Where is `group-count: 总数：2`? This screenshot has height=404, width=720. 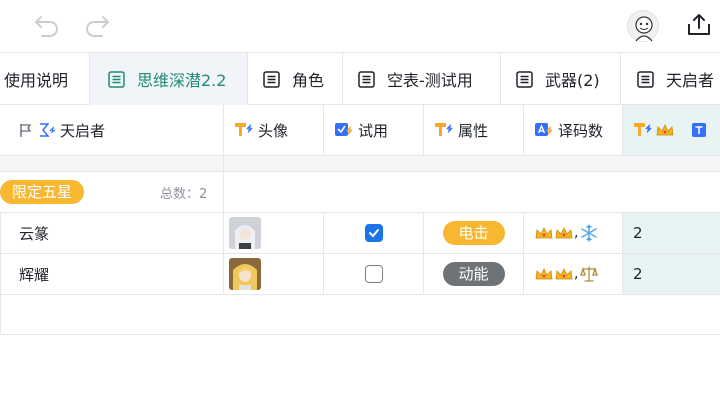 group-count: 总数：2 is located at coordinates (184, 194).